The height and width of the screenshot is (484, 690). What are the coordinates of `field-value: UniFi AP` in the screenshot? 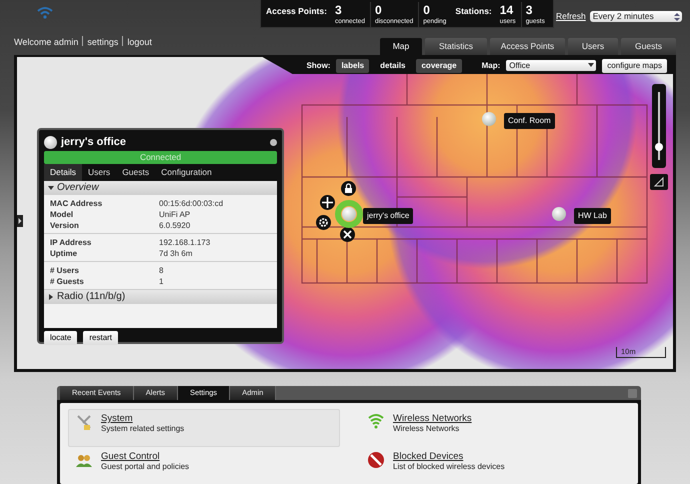 It's located at (174, 214).